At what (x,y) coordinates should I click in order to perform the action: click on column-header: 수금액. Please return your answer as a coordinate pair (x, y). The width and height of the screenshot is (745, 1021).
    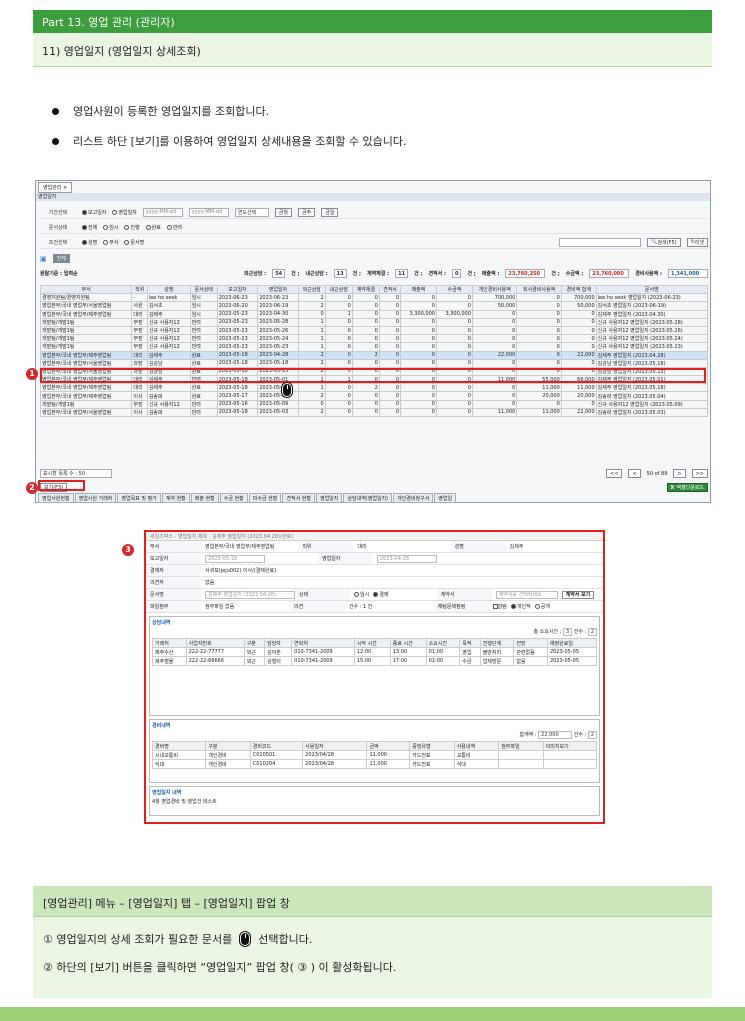
    Looking at the image, I should click on (454, 289).